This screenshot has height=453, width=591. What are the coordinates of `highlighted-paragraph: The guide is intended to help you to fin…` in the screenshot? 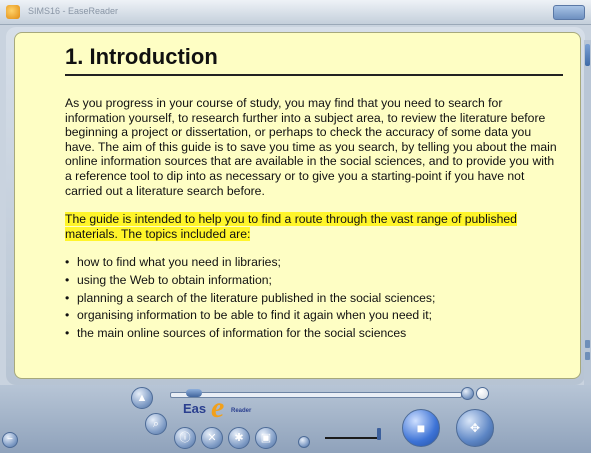 It's located at (314, 226).